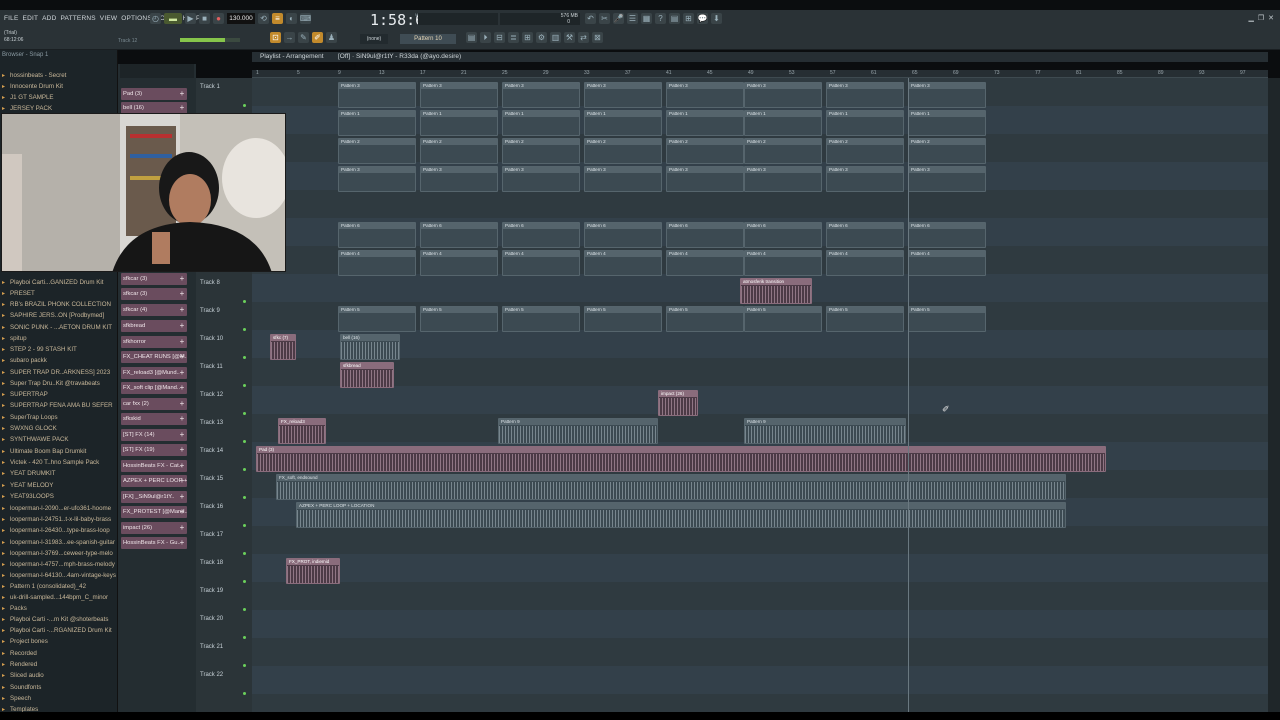 This screenshot has width=1280, height=720. Describe the element at coordinates (18, 293) in the screenshot. I see `browser-item: ▸ PRESET` at that location.